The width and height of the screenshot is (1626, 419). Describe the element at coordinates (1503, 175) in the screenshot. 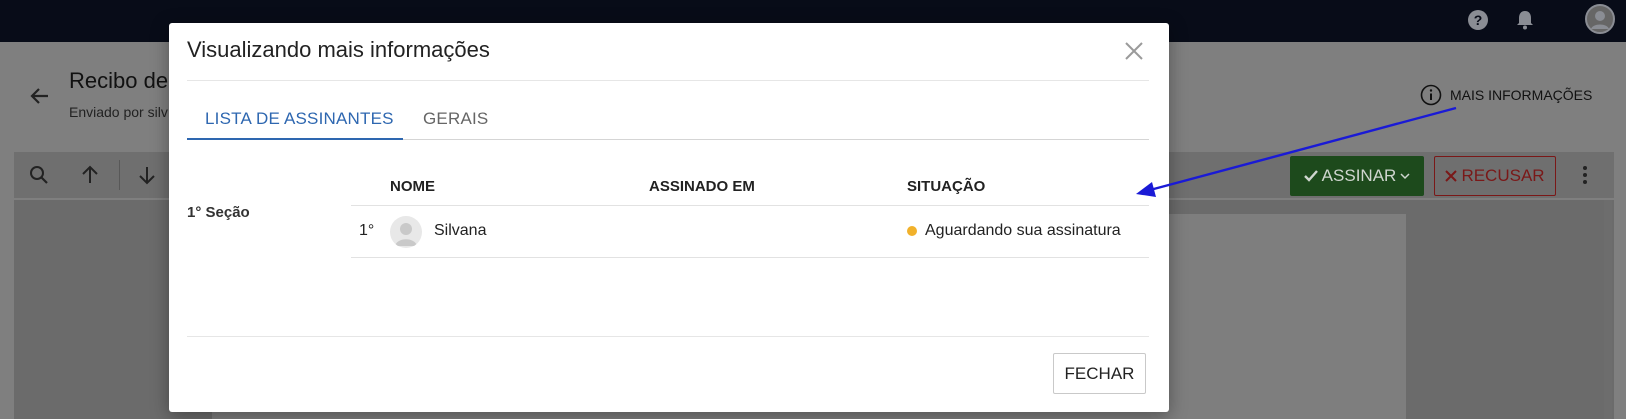

I see `refuse-button-label: RECUSAR` at that location.